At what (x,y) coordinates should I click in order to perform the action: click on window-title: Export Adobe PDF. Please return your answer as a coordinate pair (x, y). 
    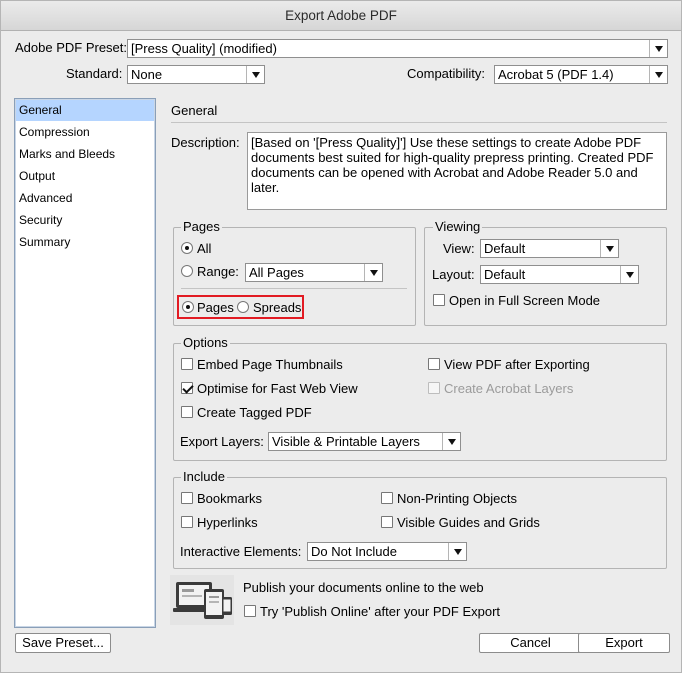
    Looking at the image, I should click on (341, 16).